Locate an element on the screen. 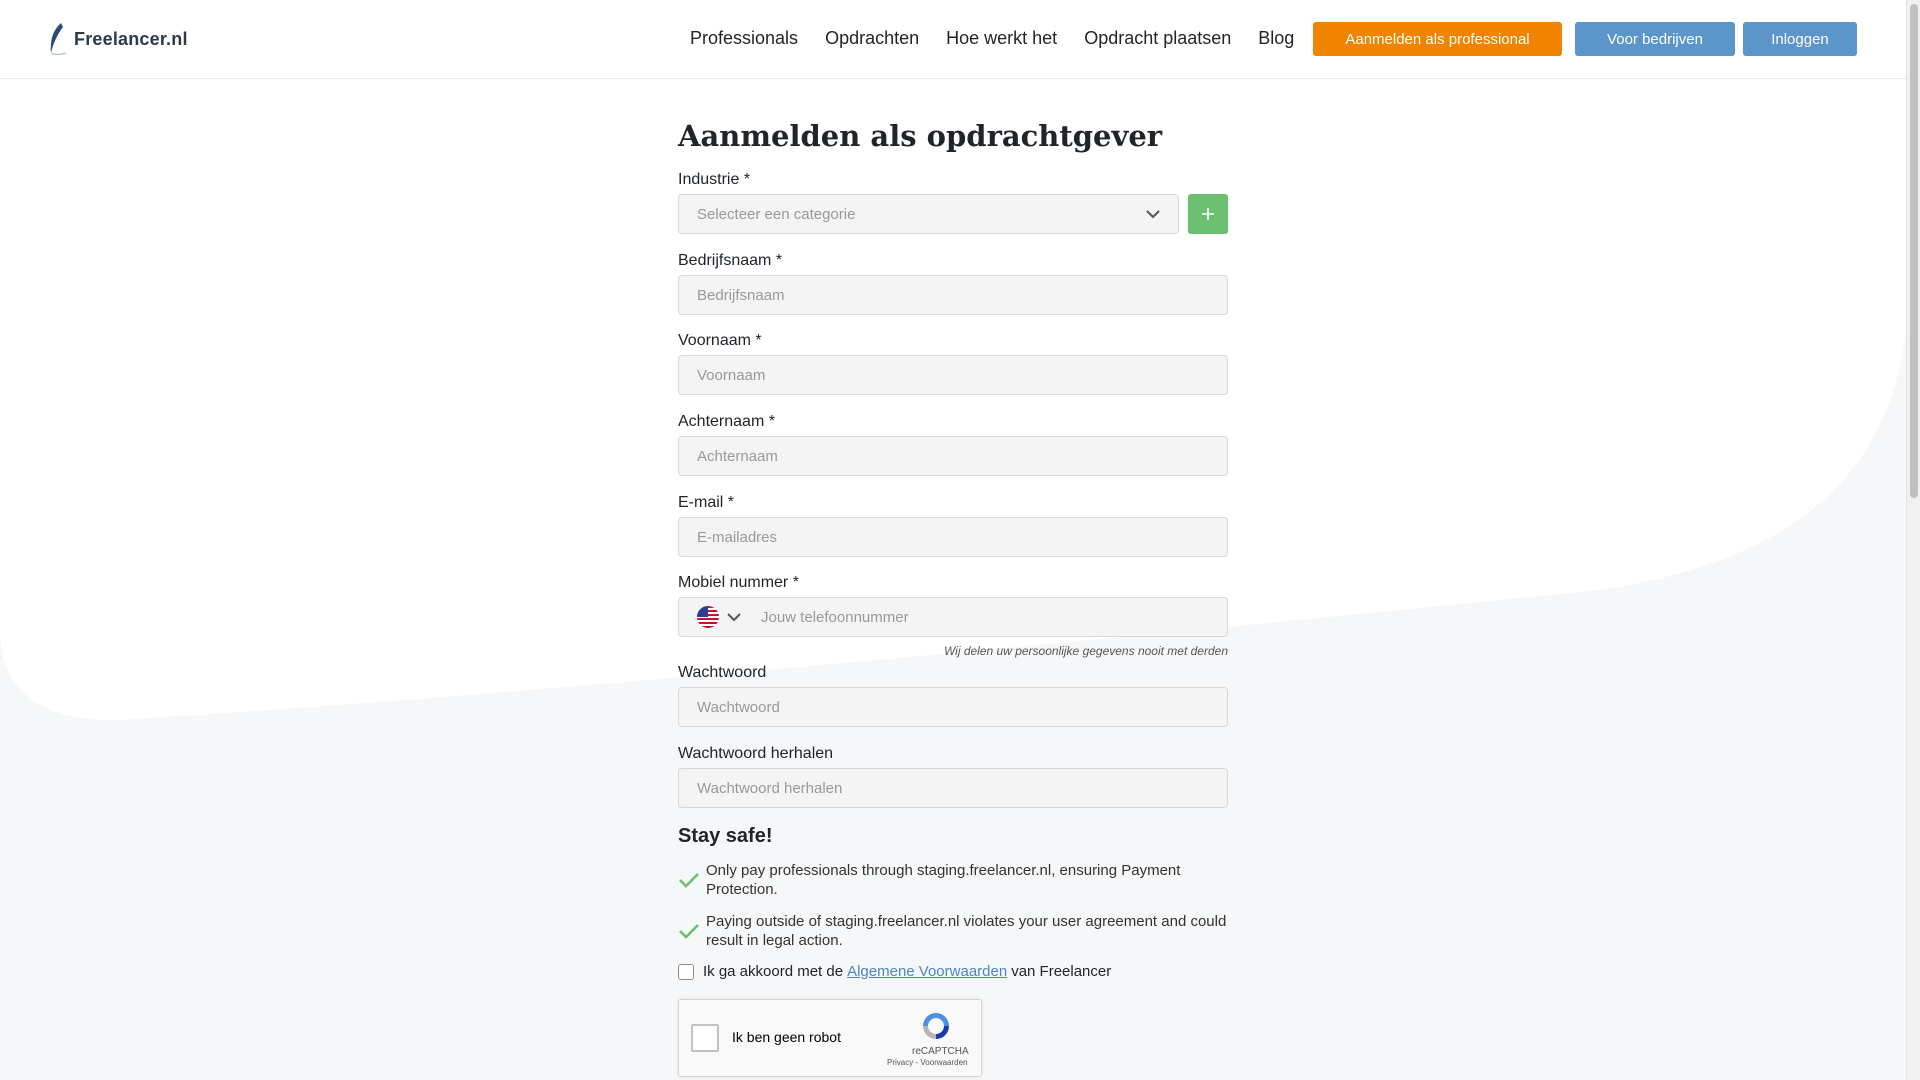 Image resolution: width=1920 pixels, height=1080 pixels. last-name-label: Achternaam * is located at coordinates (726, 421).